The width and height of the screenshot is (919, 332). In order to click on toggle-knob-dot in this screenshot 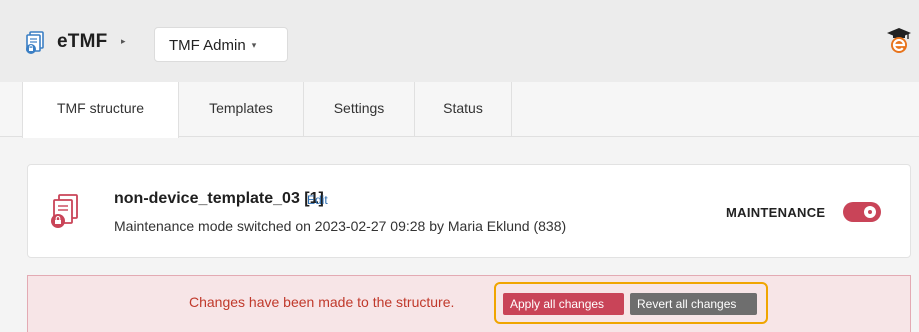, I will do `click(870, 212)`.